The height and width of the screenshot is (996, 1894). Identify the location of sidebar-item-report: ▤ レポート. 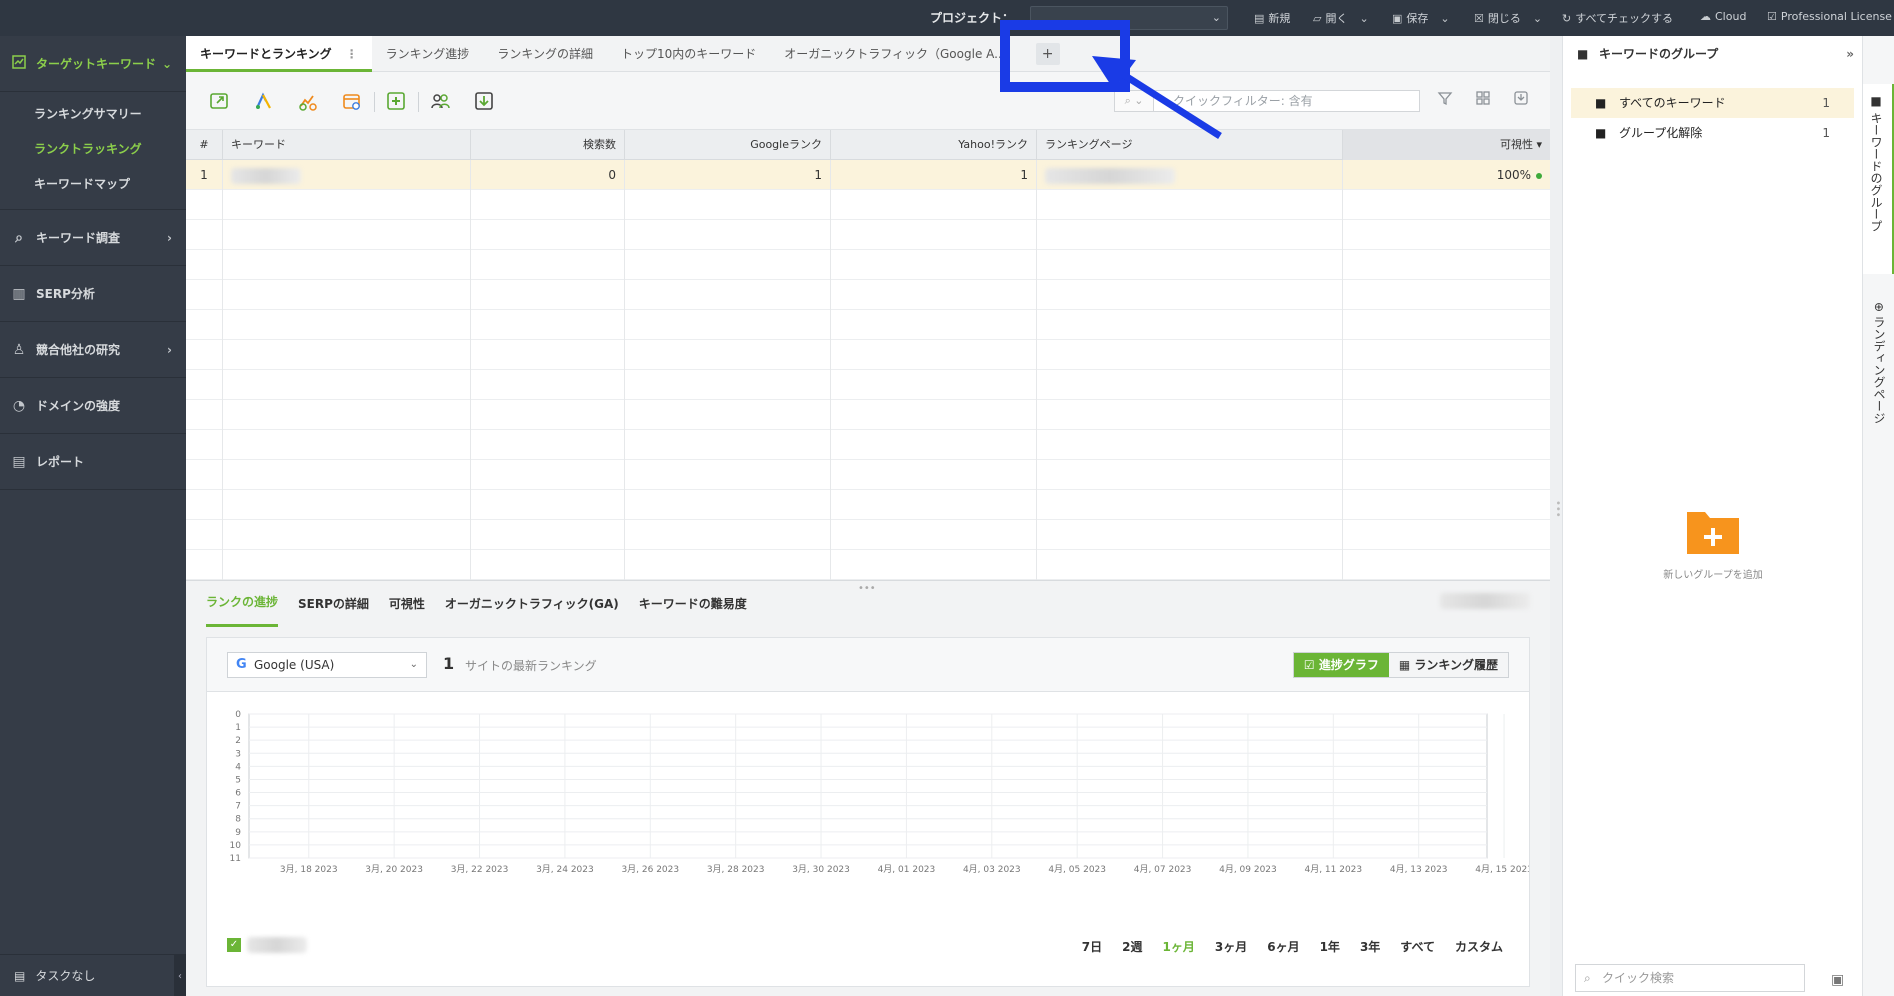
(93, 462).